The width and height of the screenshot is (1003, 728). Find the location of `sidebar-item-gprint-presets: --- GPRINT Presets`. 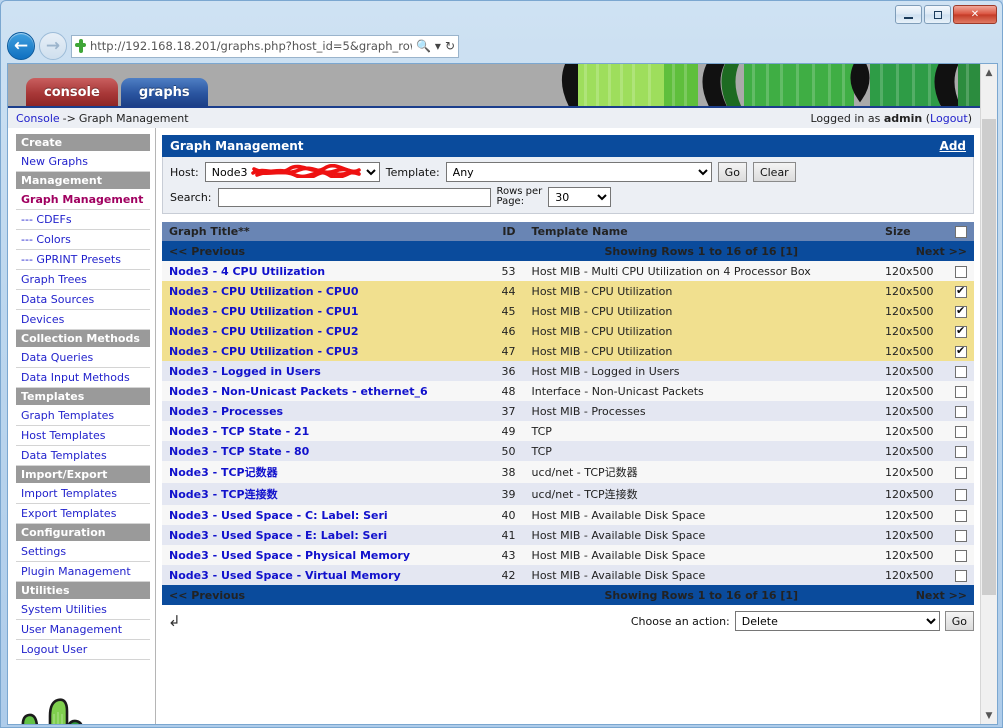

sidebar-item-gprint-presets: --- GPRINT Presets is located at coordinates (83, 260).